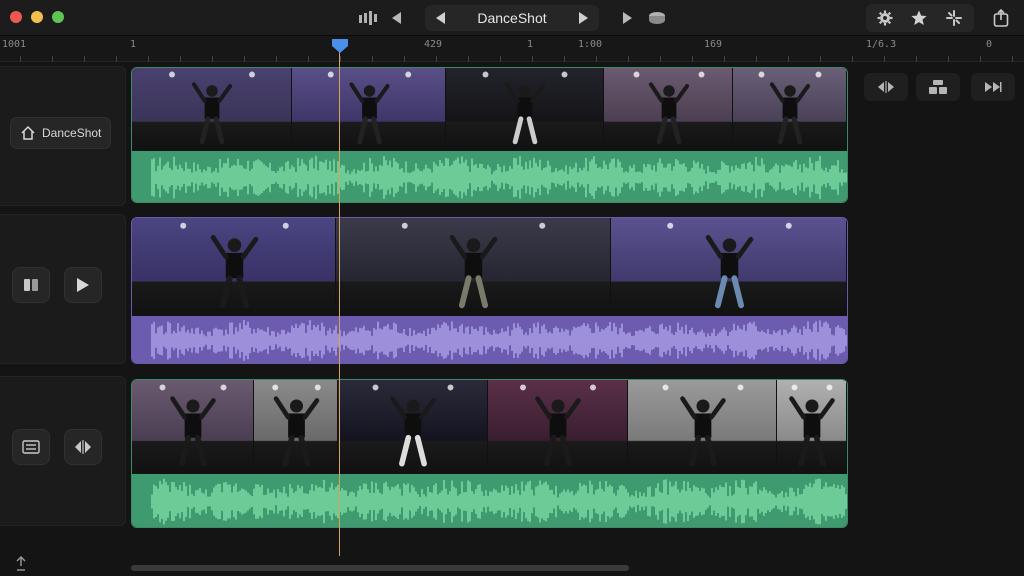  I want to click on previous-clip-icon, so click(441, 18).